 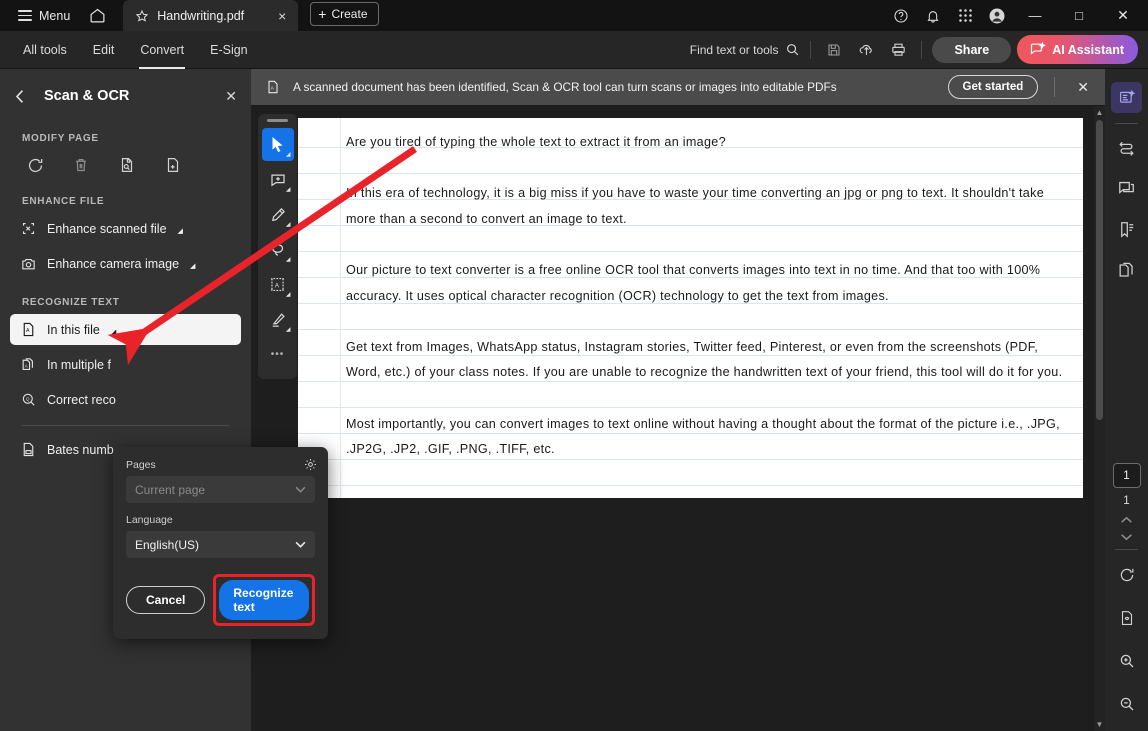 I want to click on find-text-or-tools: Find text or tools, so click(x=745, y=49).